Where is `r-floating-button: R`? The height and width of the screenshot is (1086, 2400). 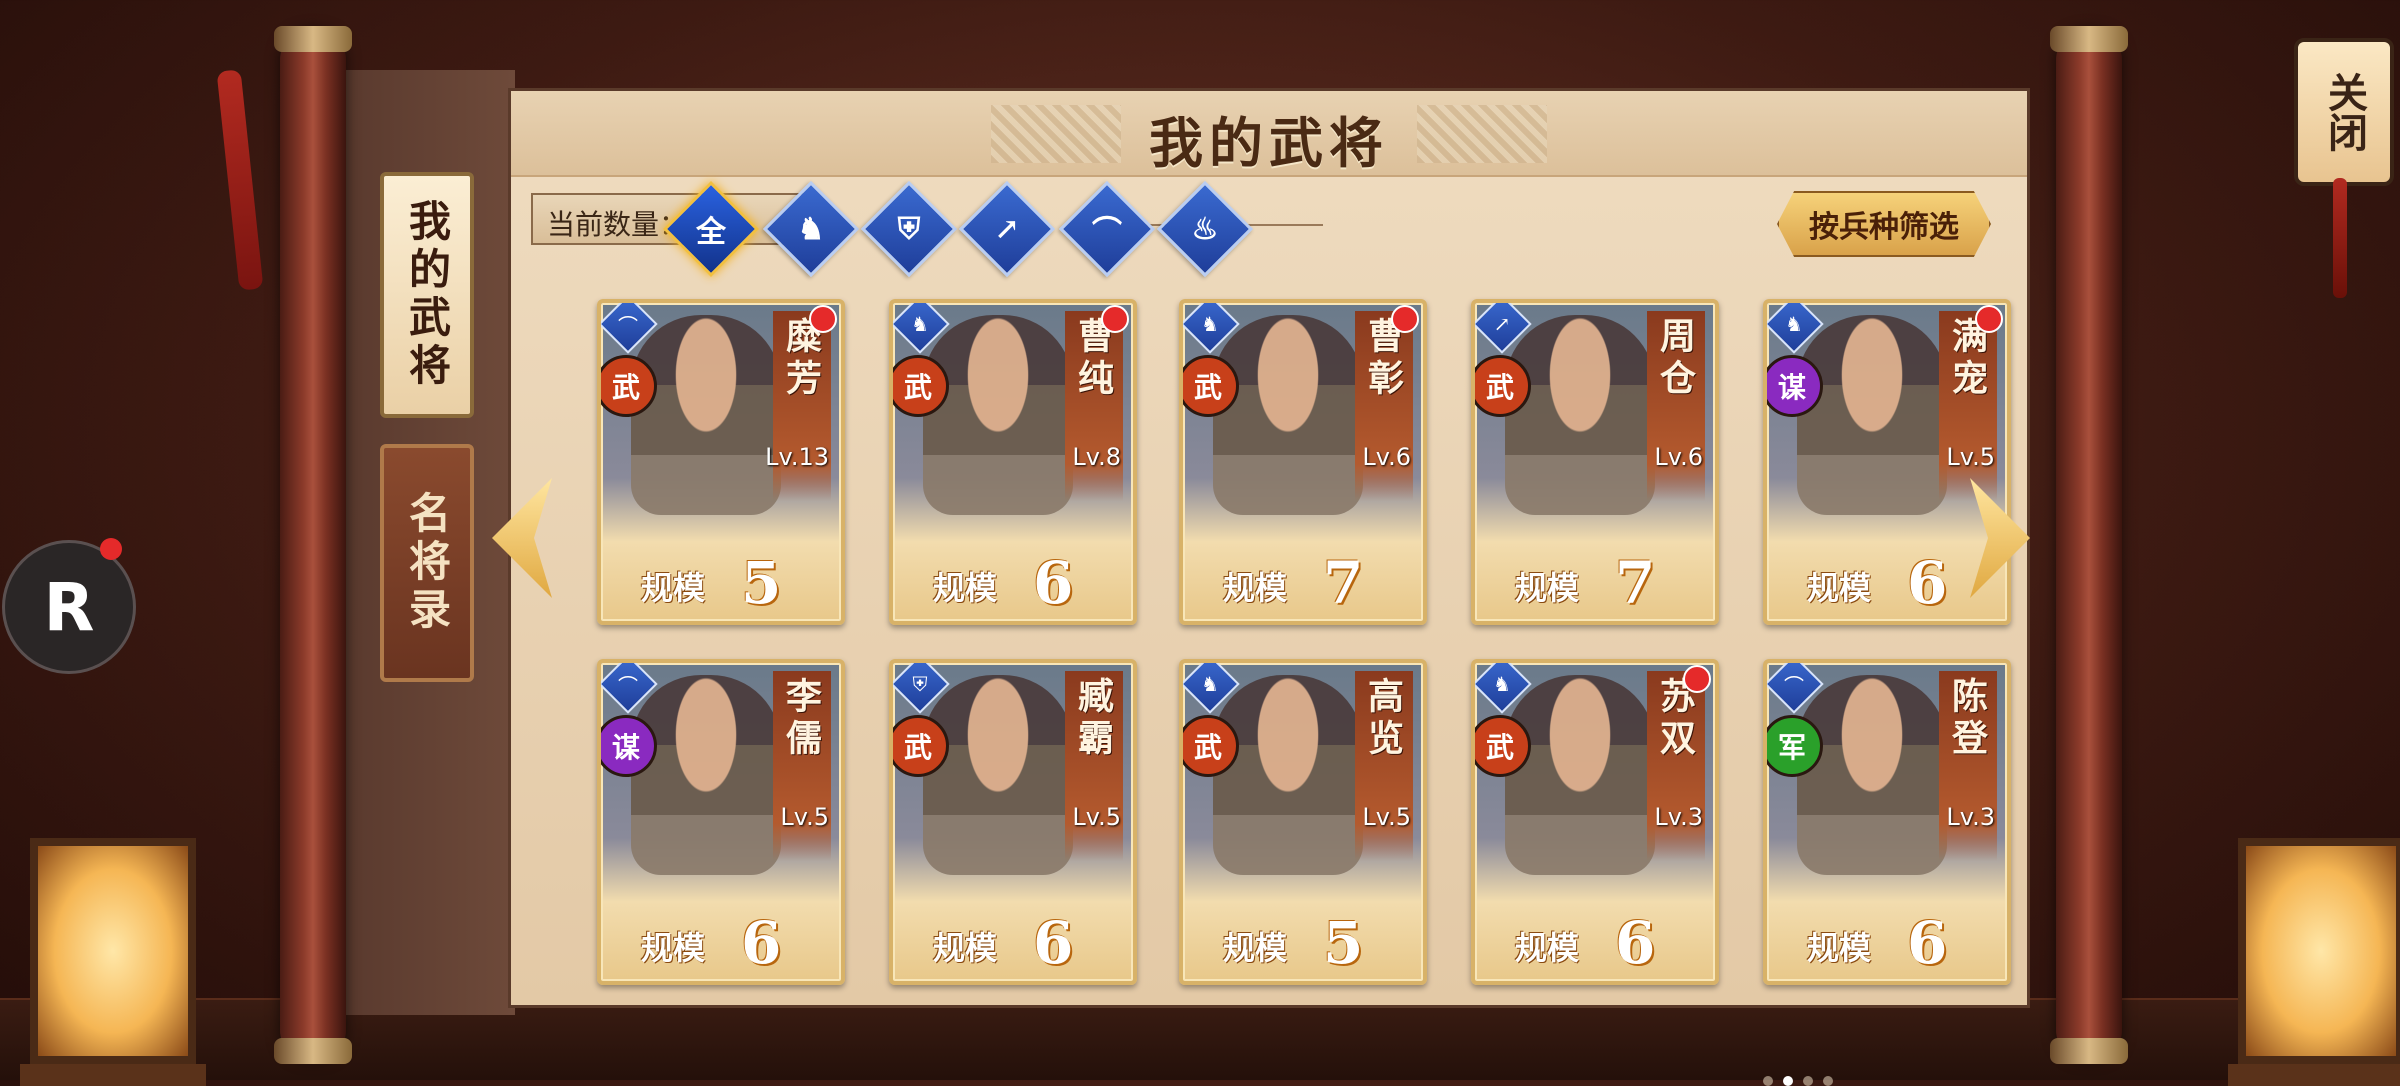
r-floating-button: R is located at coordinates (69, 607).